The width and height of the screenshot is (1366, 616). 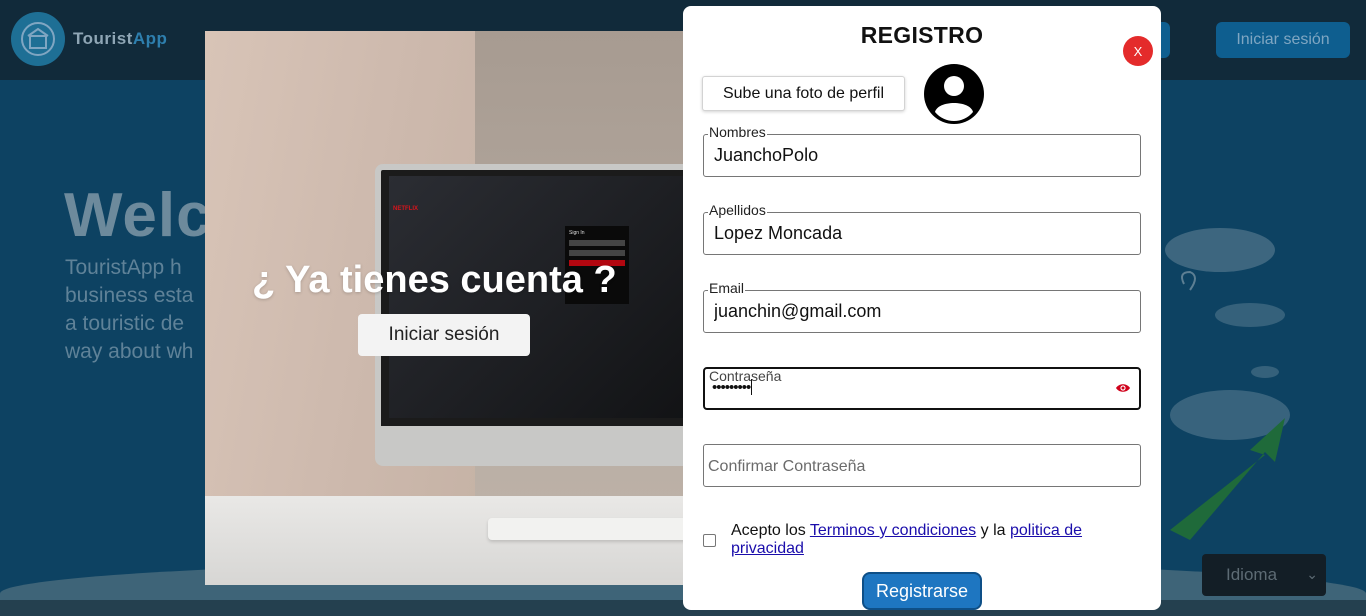 I want to click on user-avatar-icon, so click(x=954, y=94).